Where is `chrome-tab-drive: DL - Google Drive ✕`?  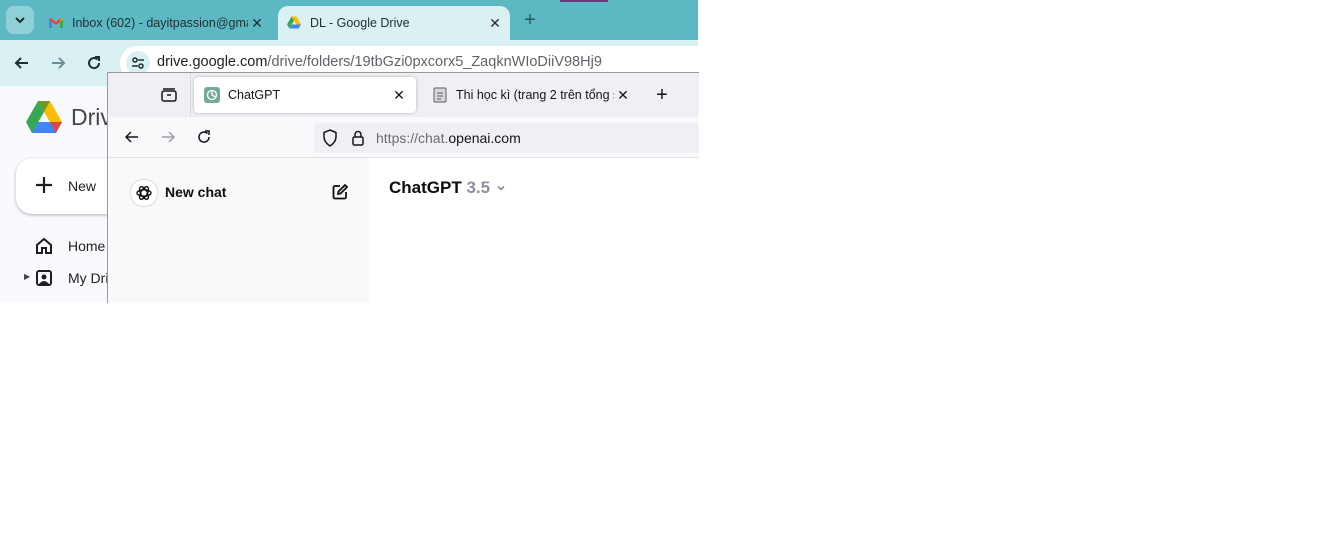
chrome-tab-drive: DL - Google Drive ✕ is located at coordinates (394, 23).